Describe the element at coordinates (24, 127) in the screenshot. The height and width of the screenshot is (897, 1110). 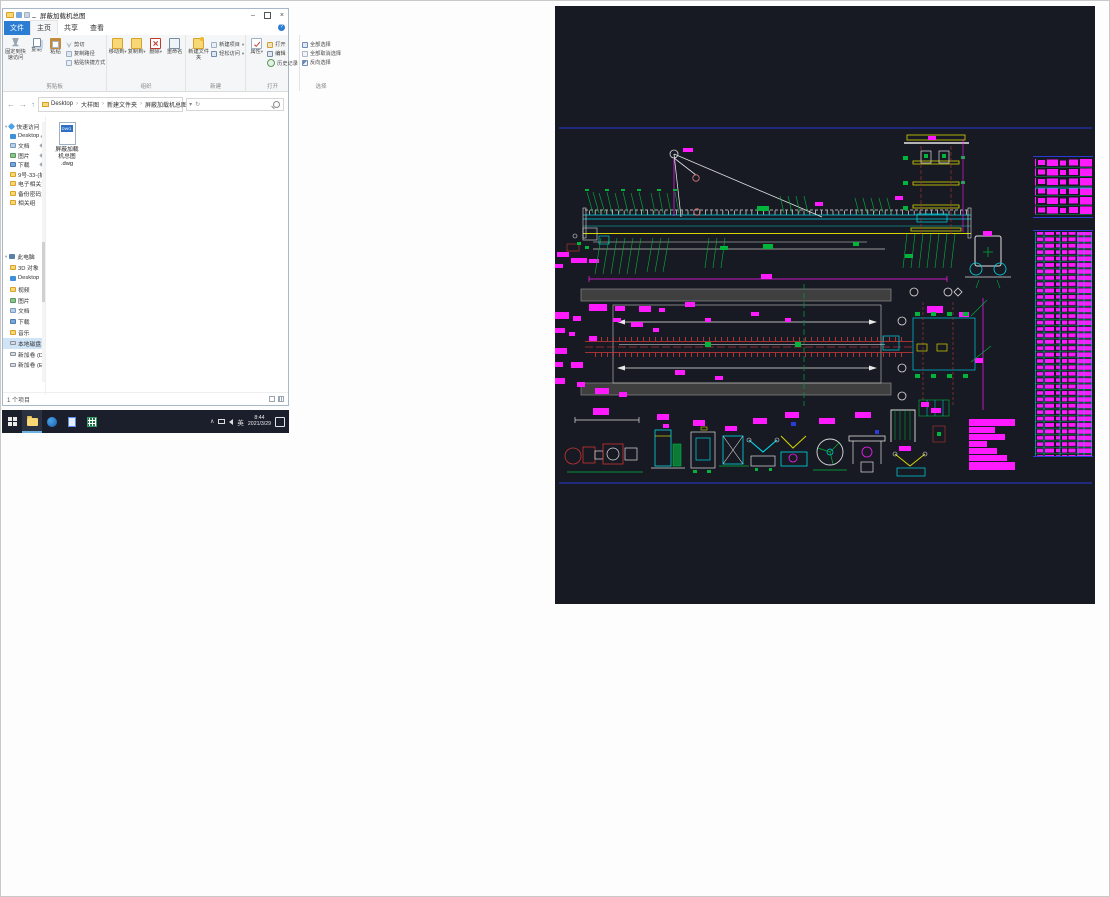
I see `sidebar-section-quick-access: ▾ 快速访问` at that location.